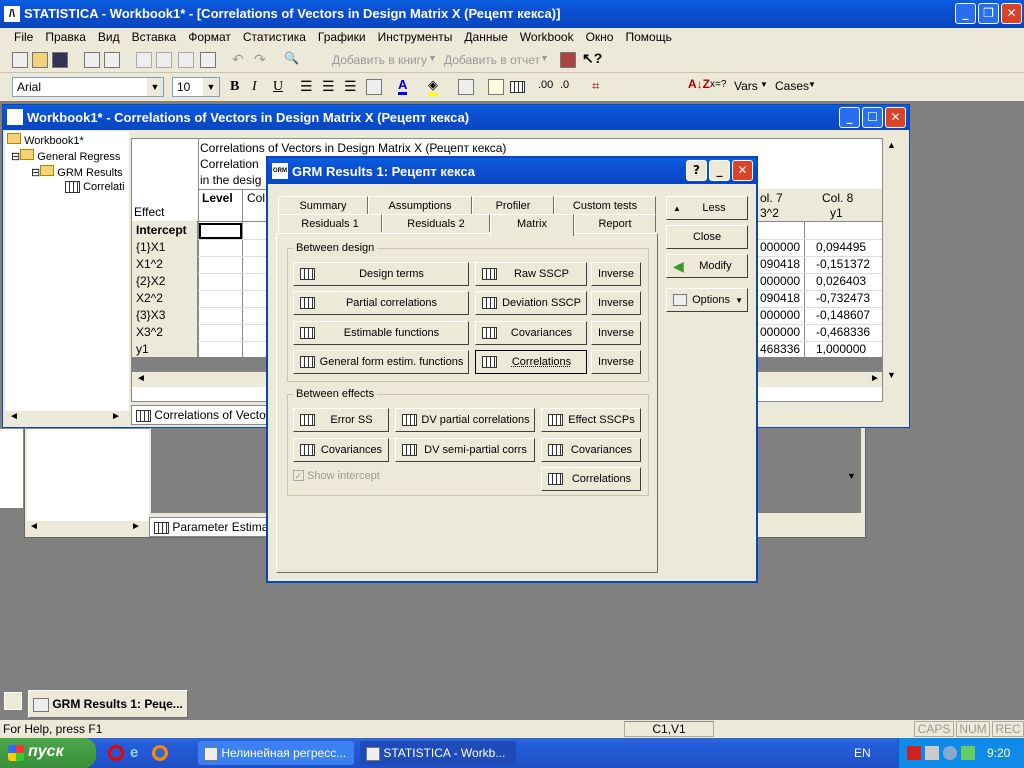  I want to click on modify-button: ◀ Modify, so click(707, 266).